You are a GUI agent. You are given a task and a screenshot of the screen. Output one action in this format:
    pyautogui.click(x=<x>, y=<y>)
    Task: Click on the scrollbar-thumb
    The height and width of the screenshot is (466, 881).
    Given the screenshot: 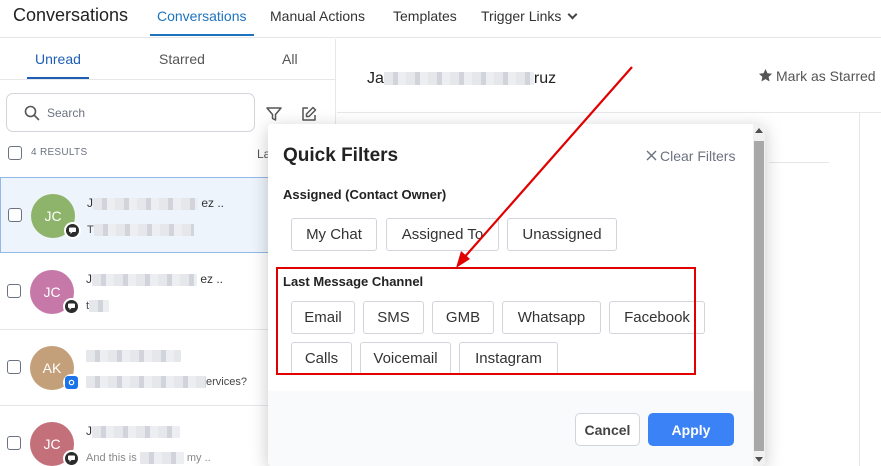 What is the action you would take?
    pyautogui.click(x=759, y=296)
    